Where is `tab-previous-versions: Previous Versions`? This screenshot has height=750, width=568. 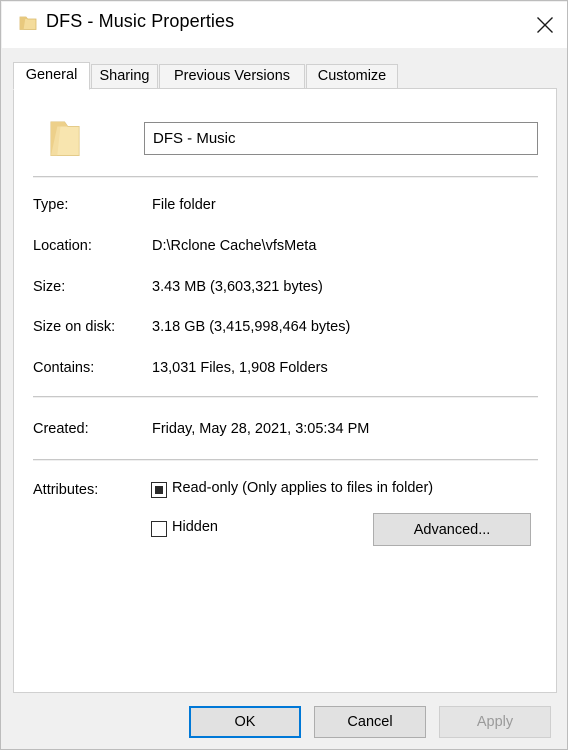
tab-previous-versions: Previous Versions is located at coordinates (232, 76).